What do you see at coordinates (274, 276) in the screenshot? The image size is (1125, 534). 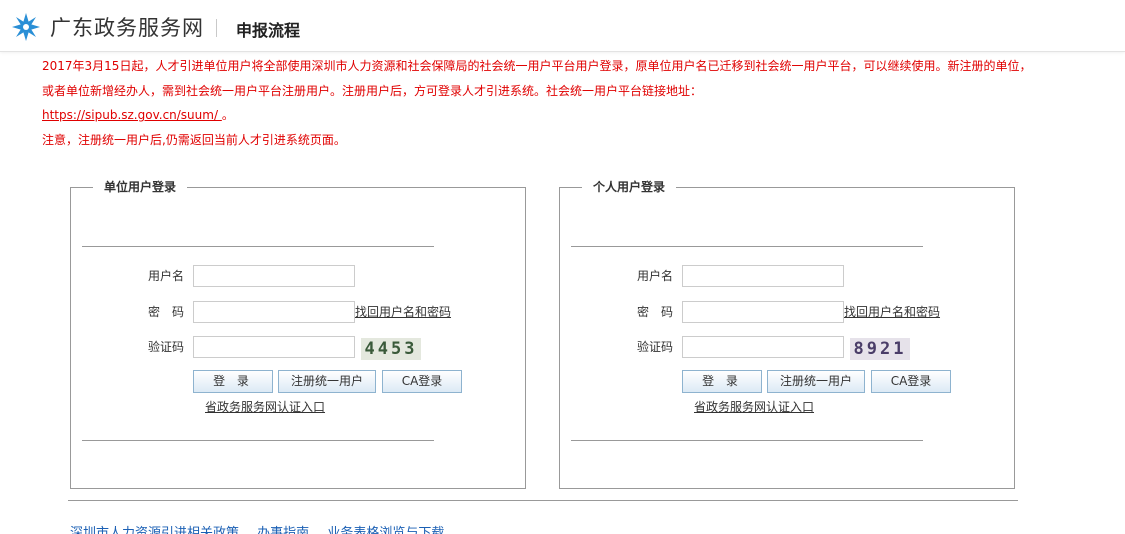 I see `unit-username-input` at bounding box center [274, 276].